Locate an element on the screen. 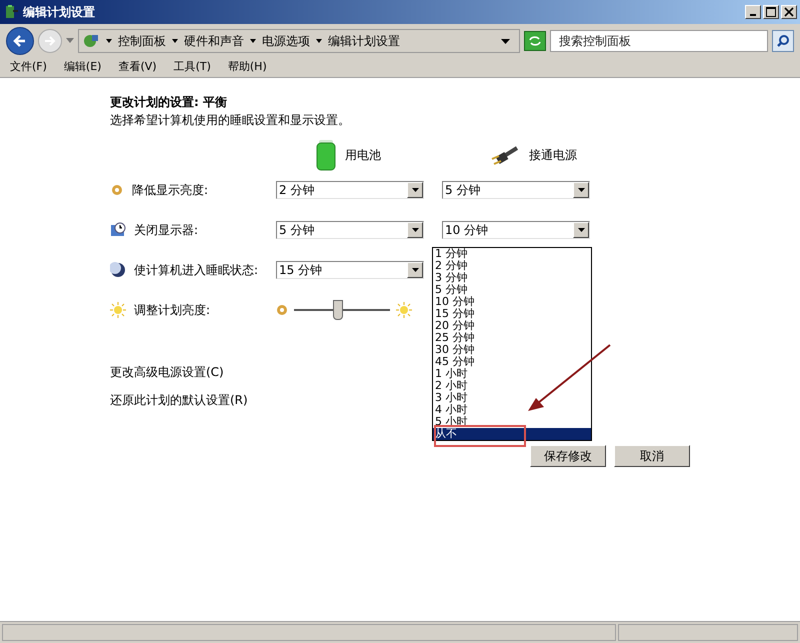 This screenshot has width=800, height=643. button: 保存修改 is located at coordinates (568, 456).